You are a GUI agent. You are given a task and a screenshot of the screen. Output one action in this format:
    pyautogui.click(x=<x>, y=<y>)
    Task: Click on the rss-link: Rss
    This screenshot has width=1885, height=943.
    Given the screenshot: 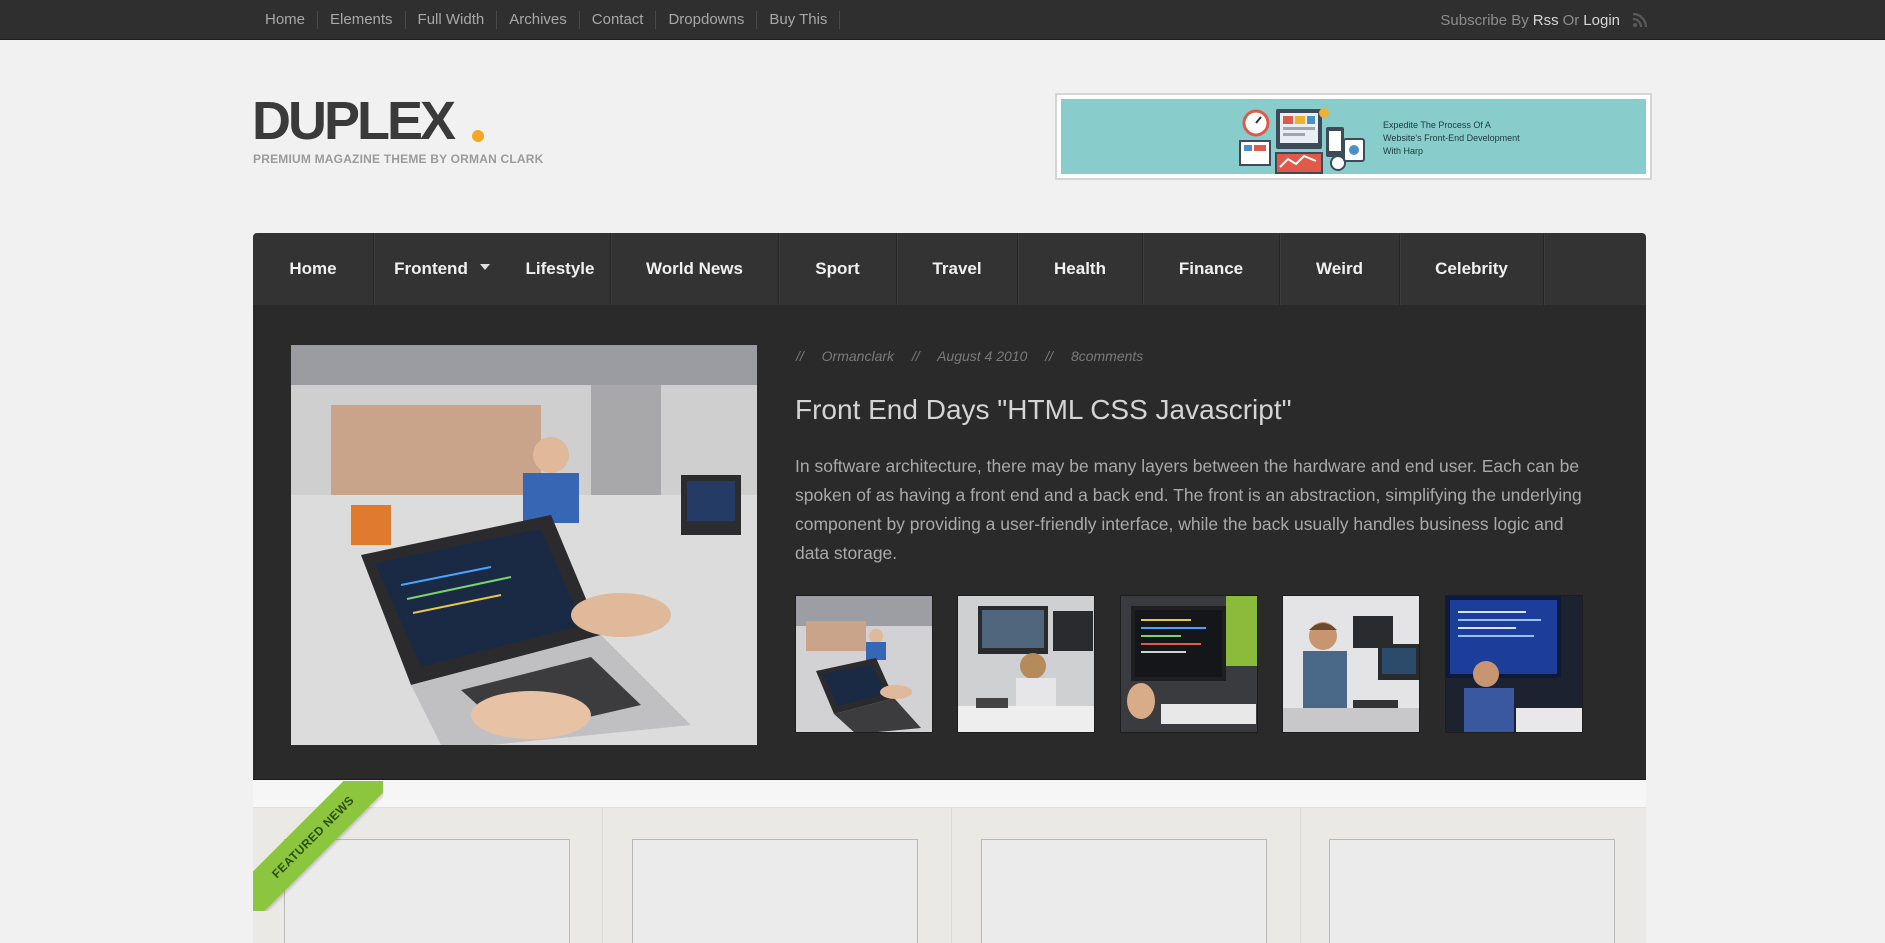 What is the action you would take?
    pyautogui.click(x=1546, y=20)
    